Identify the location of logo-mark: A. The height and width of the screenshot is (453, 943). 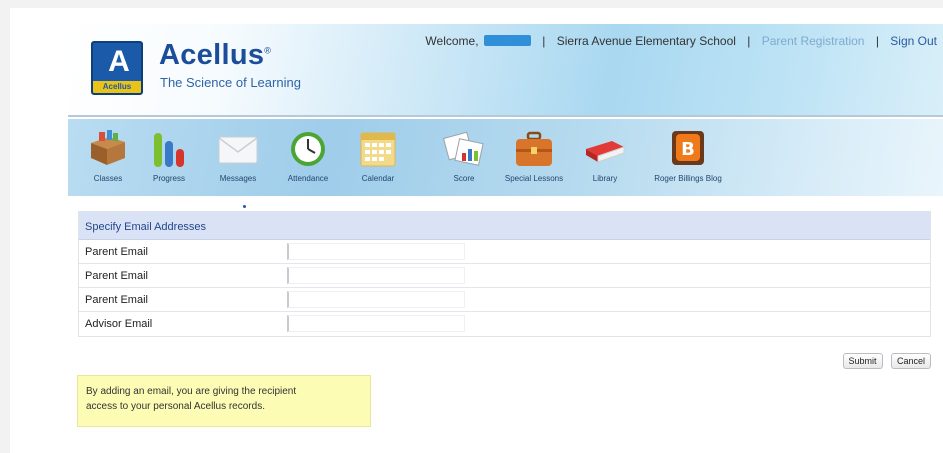
(119, 61).